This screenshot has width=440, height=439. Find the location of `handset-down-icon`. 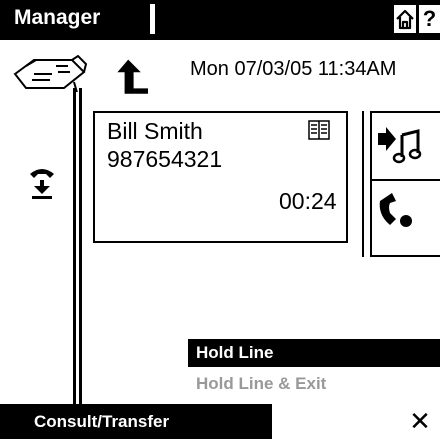

handset-down-icon is located at coordinates (42, 182).